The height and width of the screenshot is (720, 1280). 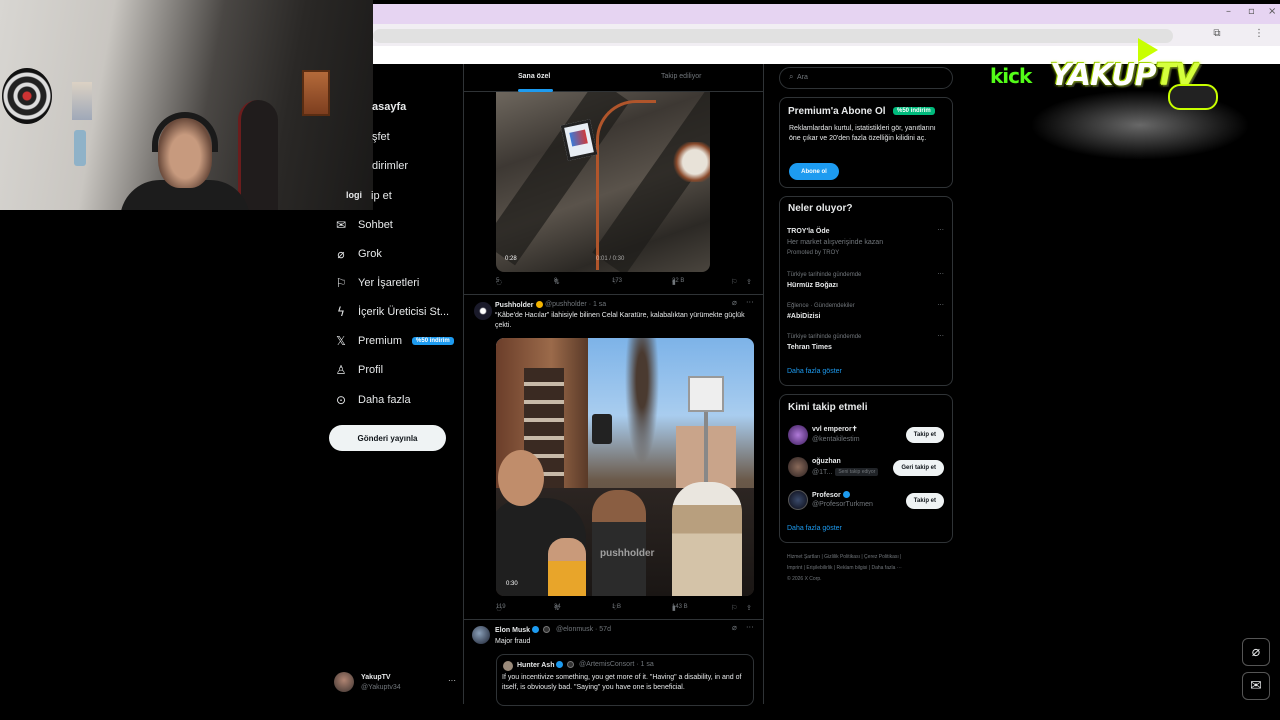 I want to click on suggested-user-handle: @ProfesorTurkmen, so click(x=842, y=504).